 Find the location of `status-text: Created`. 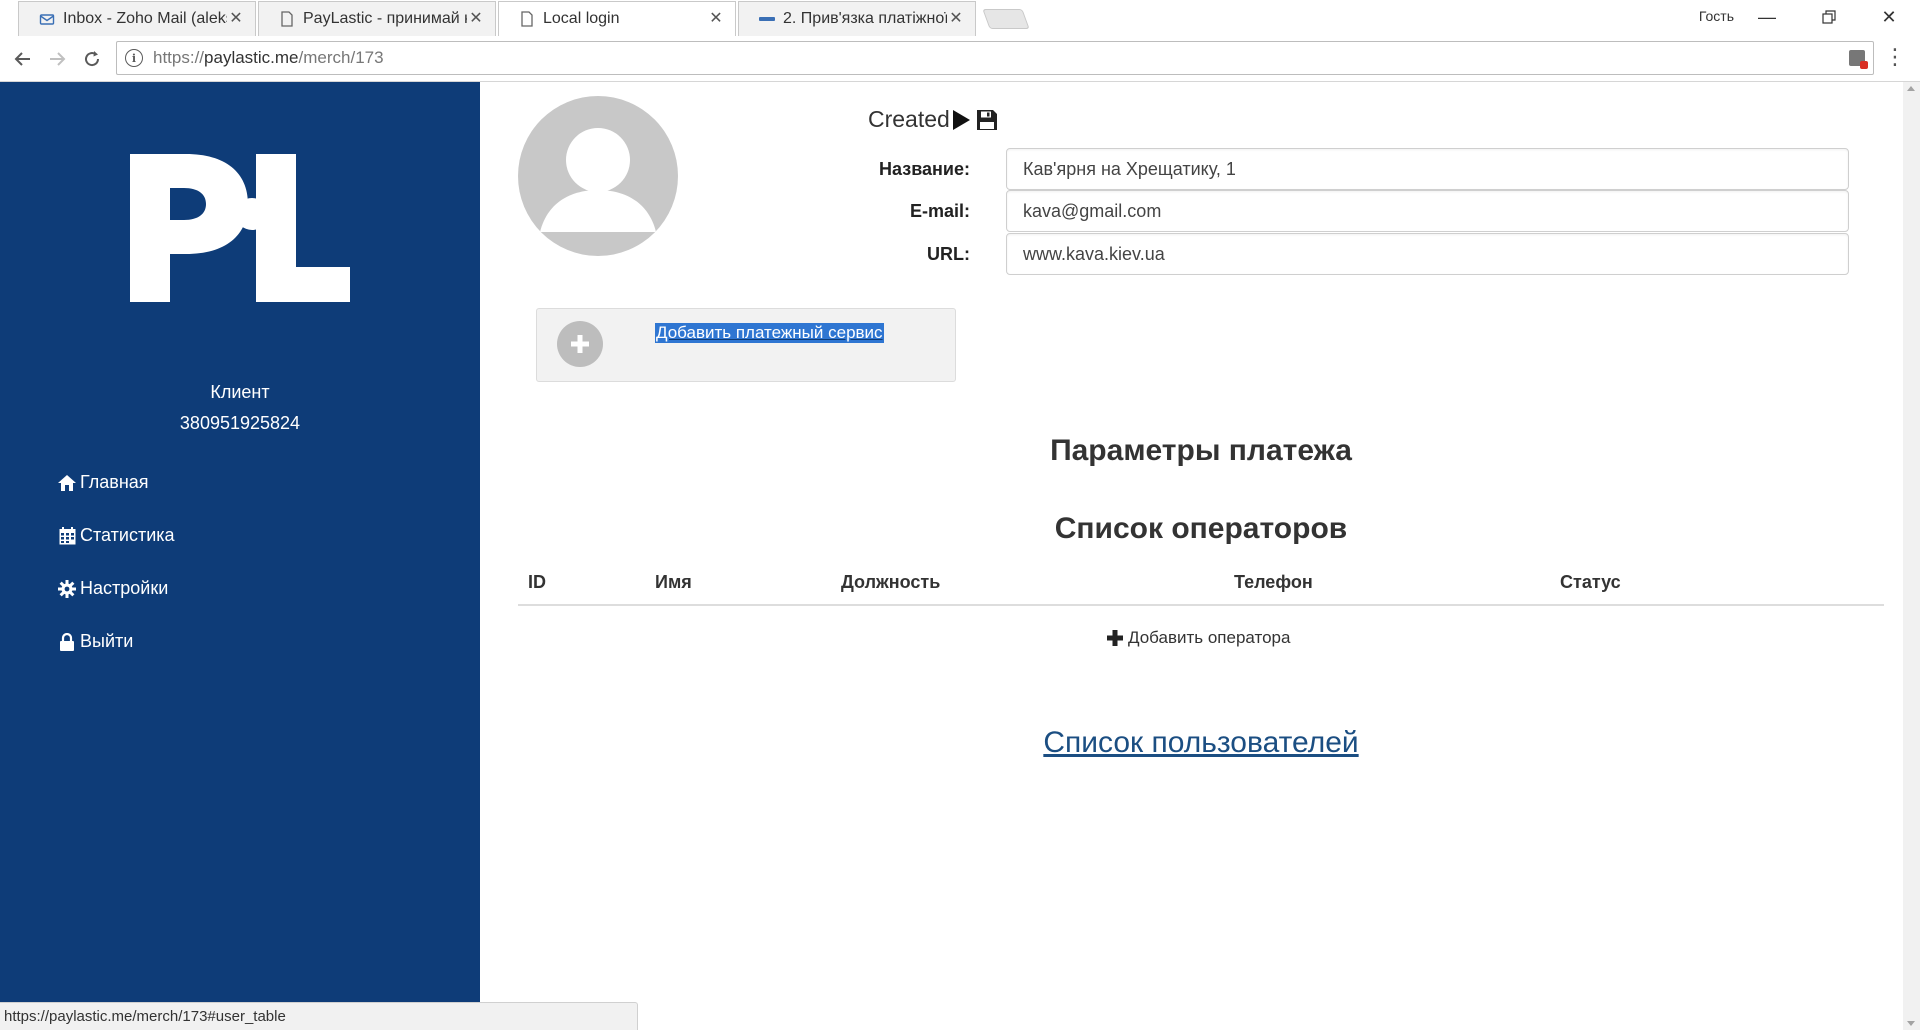

status-text: Created is located at coordinates (909, 119).